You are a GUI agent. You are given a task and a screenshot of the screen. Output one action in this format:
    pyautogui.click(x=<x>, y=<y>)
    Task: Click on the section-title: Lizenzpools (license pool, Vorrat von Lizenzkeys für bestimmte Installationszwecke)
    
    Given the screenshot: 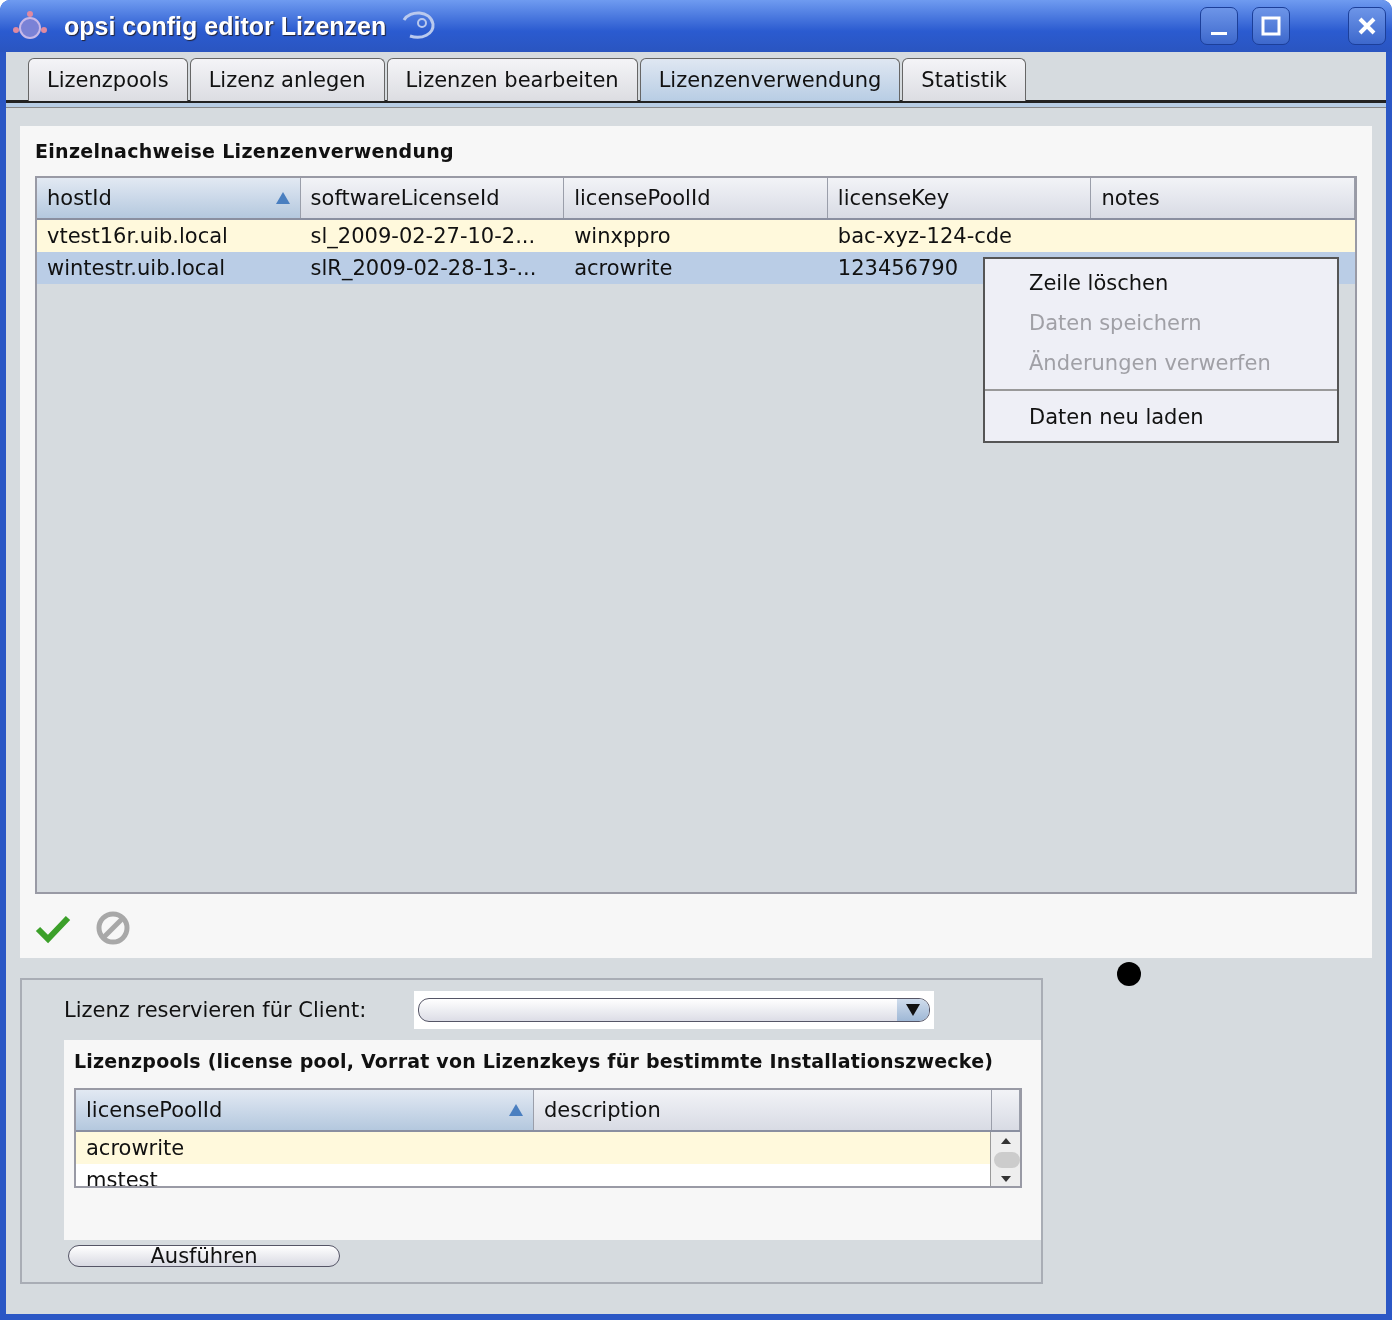 What is the action you would take?
    pyautogui.click(x=534, y=1062)
    